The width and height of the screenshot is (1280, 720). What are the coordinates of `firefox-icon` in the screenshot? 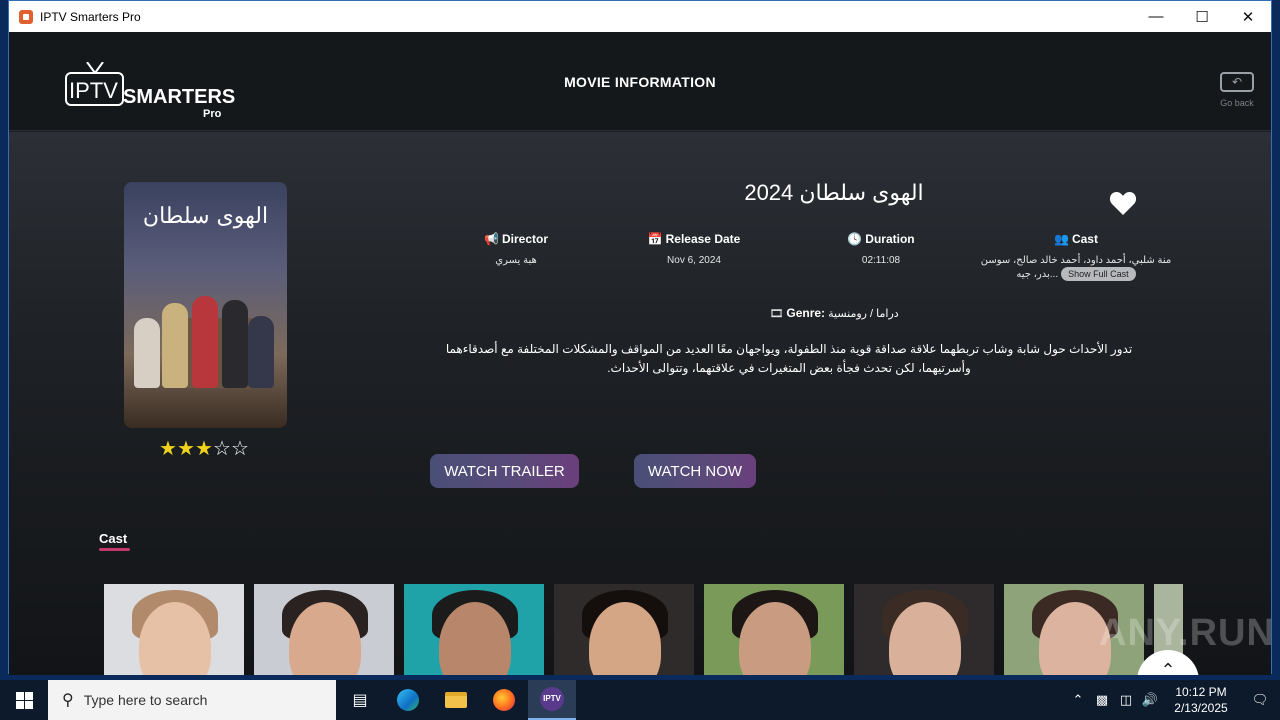 It's located at (504, 700).